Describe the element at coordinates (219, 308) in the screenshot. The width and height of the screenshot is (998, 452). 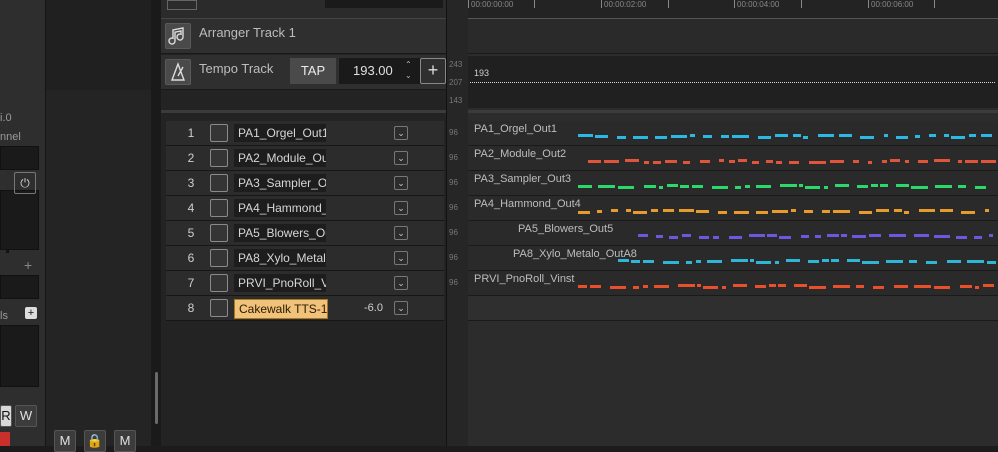
I see `keyboard-icon` at that location.